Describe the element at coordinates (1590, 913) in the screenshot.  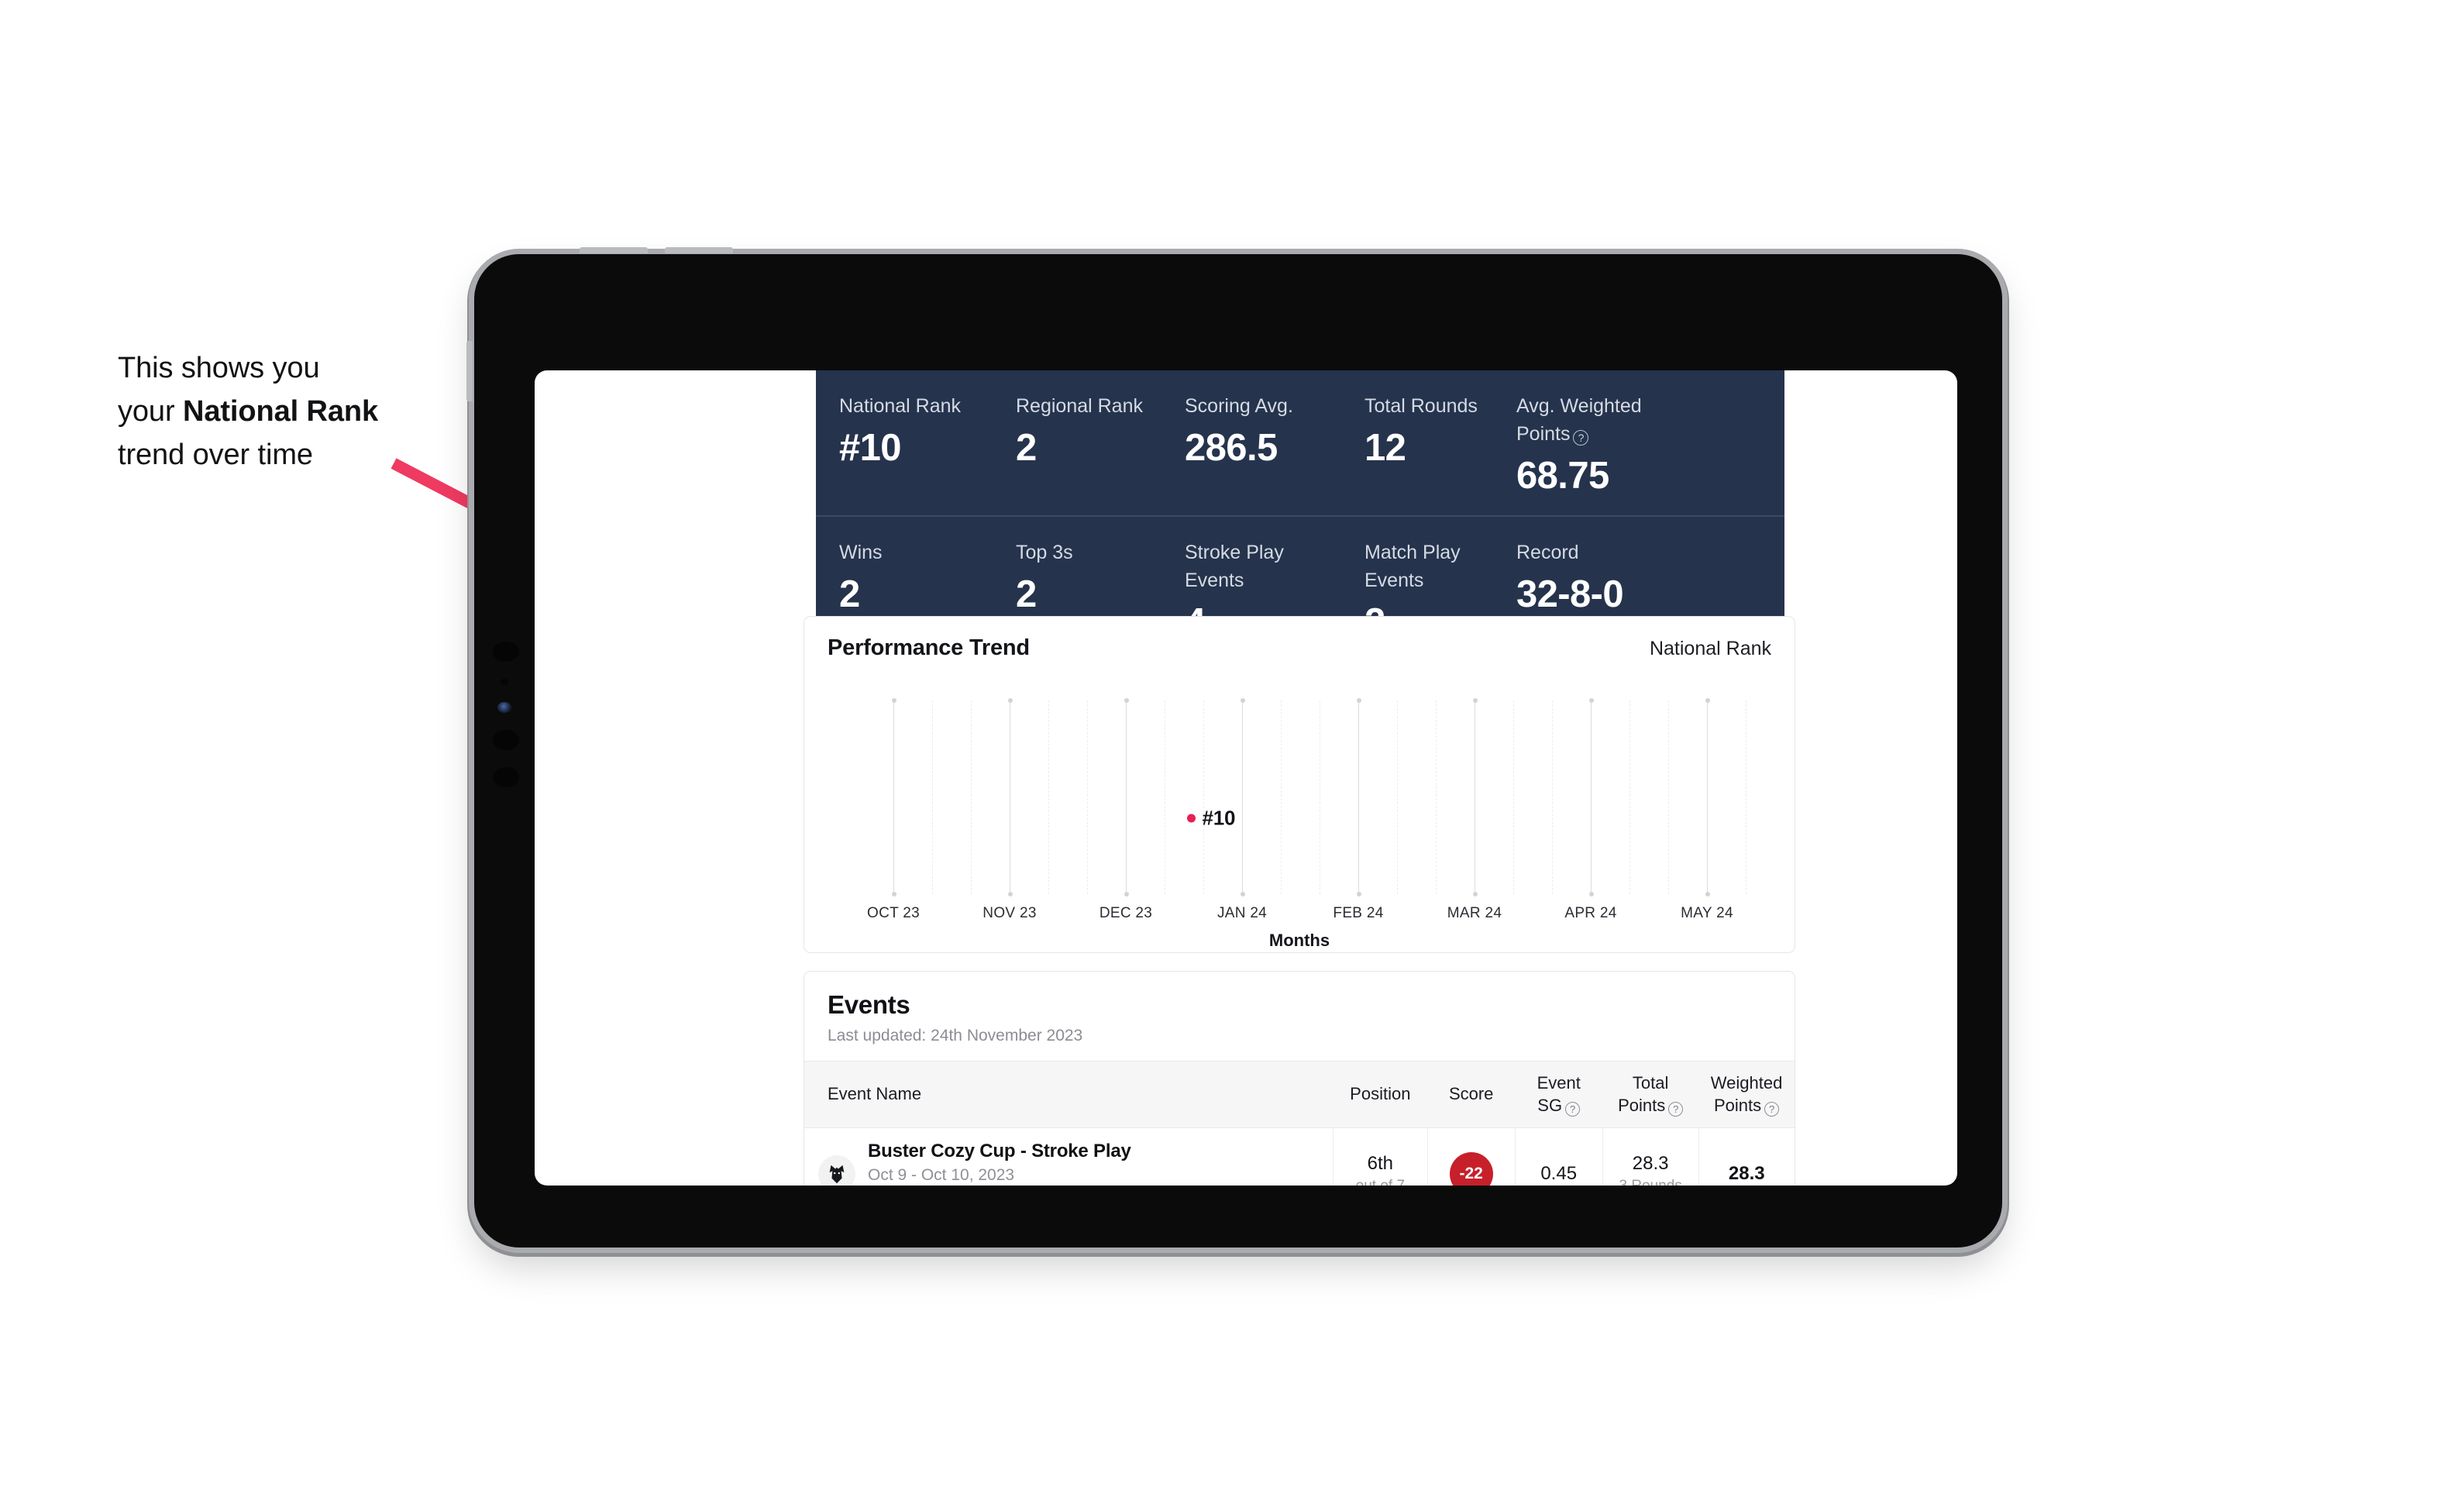
I see `chart-x-tick-label: APR 24` at that location.